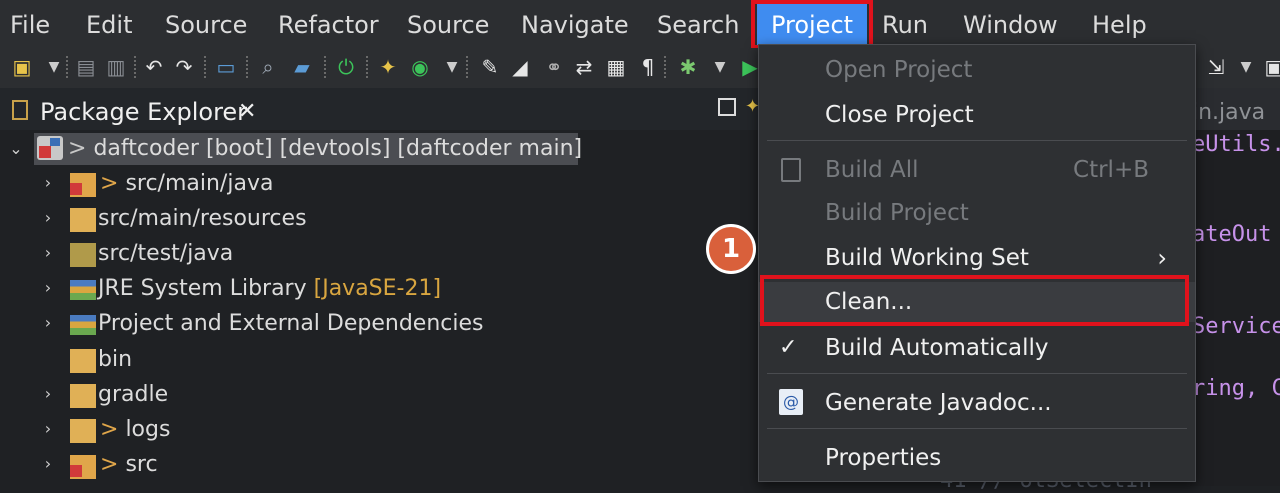 The width and height of the screenshot is (1280, 493). What do you see at coordinates (937, 348) in the screenshot?
I see `menu-item-label: Build Automatically` at bounding box center [937, 348].